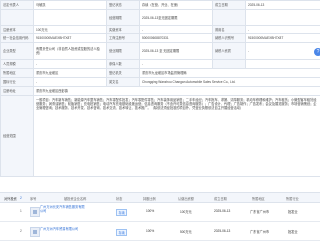 Image resolution: width=320 pixels, height=241 pixels. What do you see at coordinates (70, 5) in the screenshot?
I see `legal-rep-link: 马毓凯` at bounding box center [70, 5].